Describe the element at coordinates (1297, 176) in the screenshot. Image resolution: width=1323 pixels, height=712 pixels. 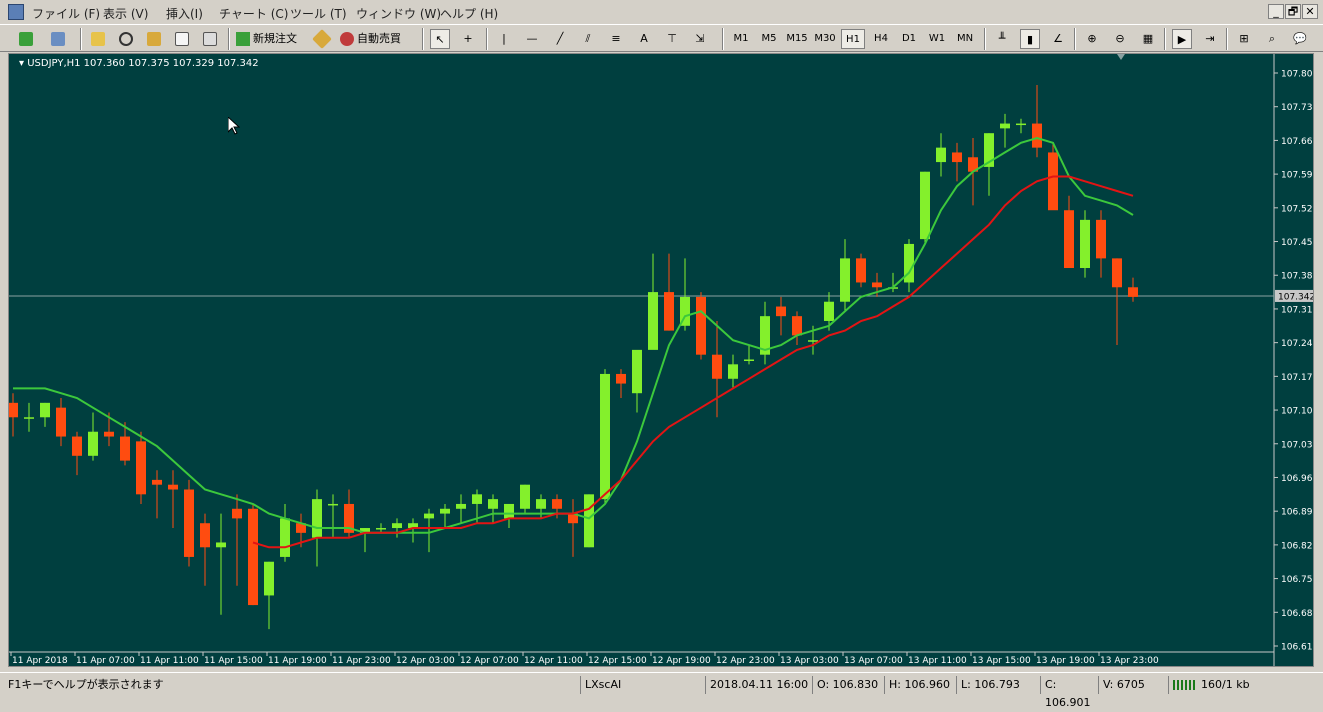
I see `y-tick-label: 107.595` at that location.